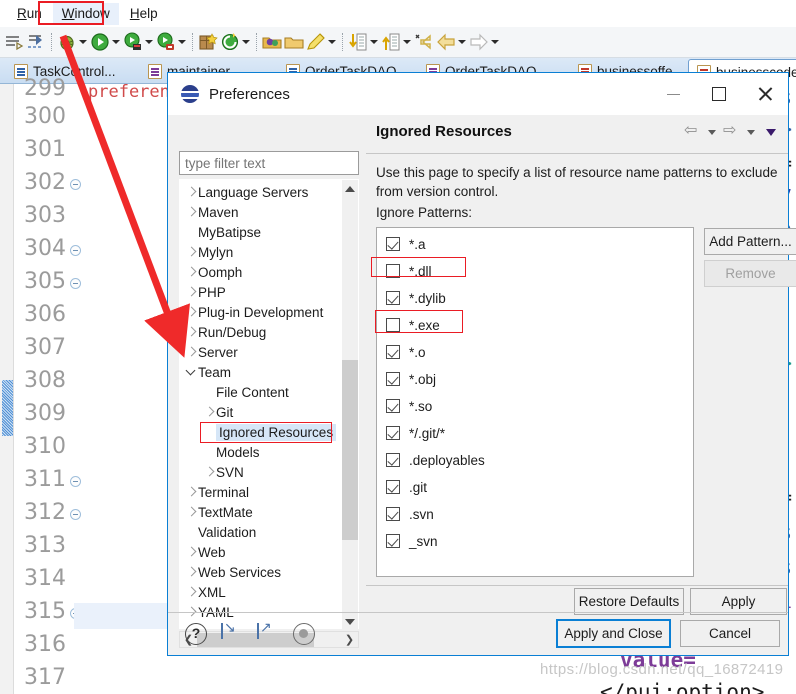 The image size is (796, 694). Describe the element at coordinates (208, 252) in the screenshot. I see `tree-item-mylyn: Mylyn` at that location.